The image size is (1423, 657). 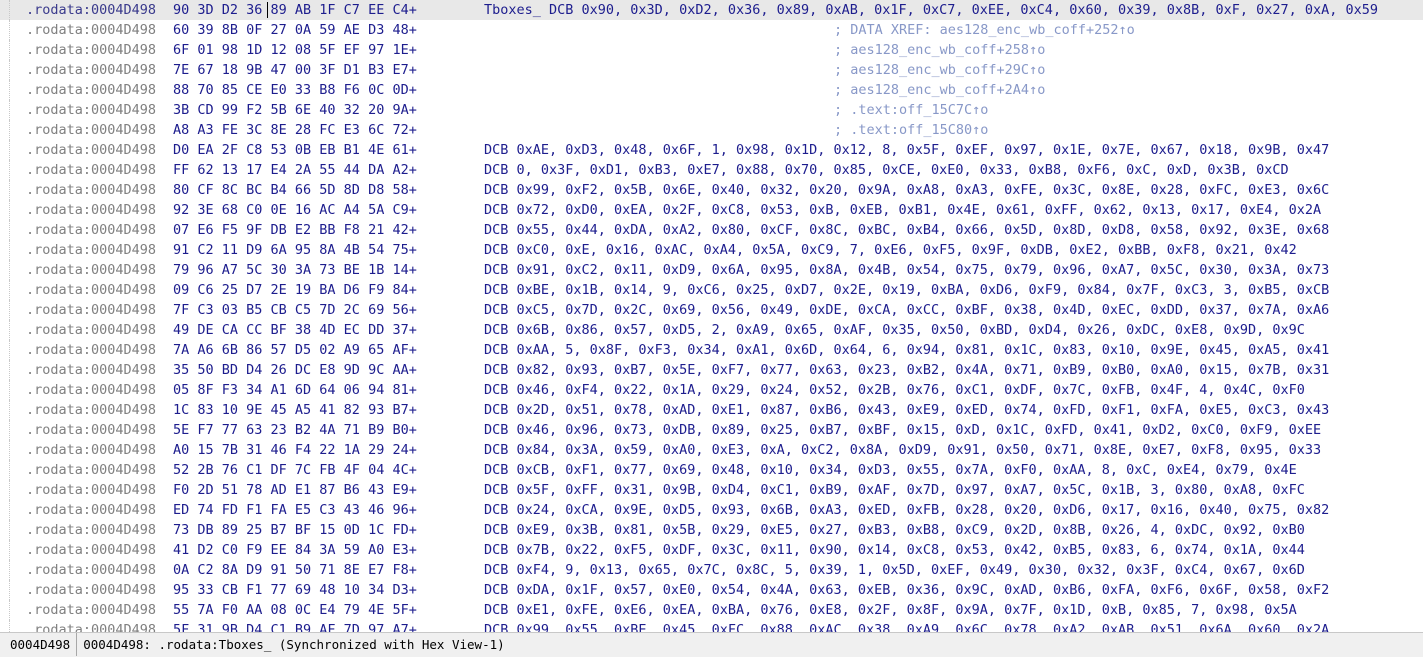 What do you see at coordinates (39, 644) in the screenshot?
I see `status-offset: 0004D498` at bounding box center [39, 644].